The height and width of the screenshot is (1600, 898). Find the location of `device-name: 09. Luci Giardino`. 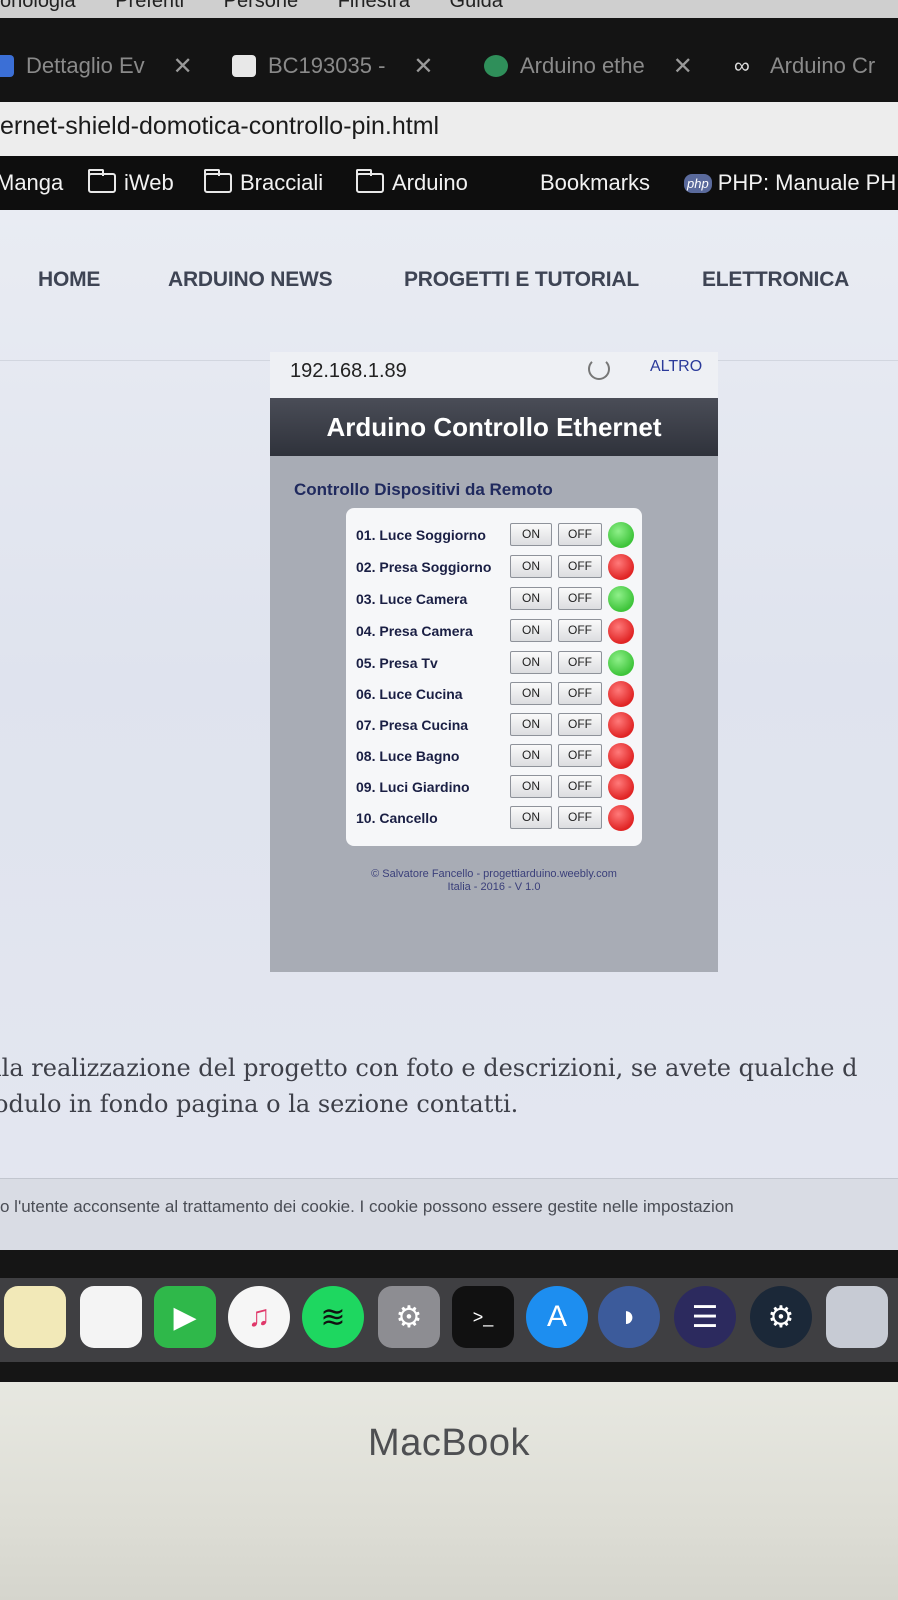

device-name: 09. Luci Giardino is located at coordinates (413, 787).